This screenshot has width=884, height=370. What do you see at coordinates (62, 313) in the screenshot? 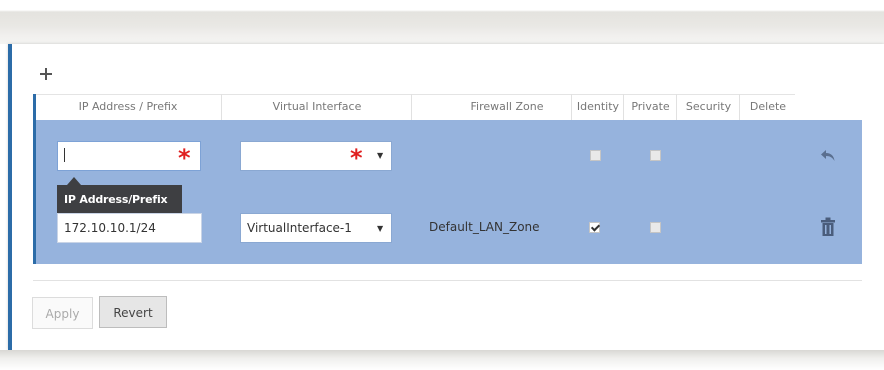
I see `apply-button: Apply` at bounding box center [62, 313].